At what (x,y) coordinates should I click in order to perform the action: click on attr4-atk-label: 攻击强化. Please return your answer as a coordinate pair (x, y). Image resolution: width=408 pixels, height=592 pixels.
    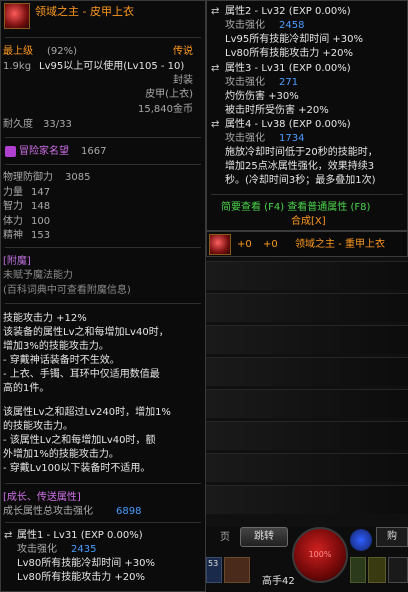
    Looking at the image, I should click on (245, 138).